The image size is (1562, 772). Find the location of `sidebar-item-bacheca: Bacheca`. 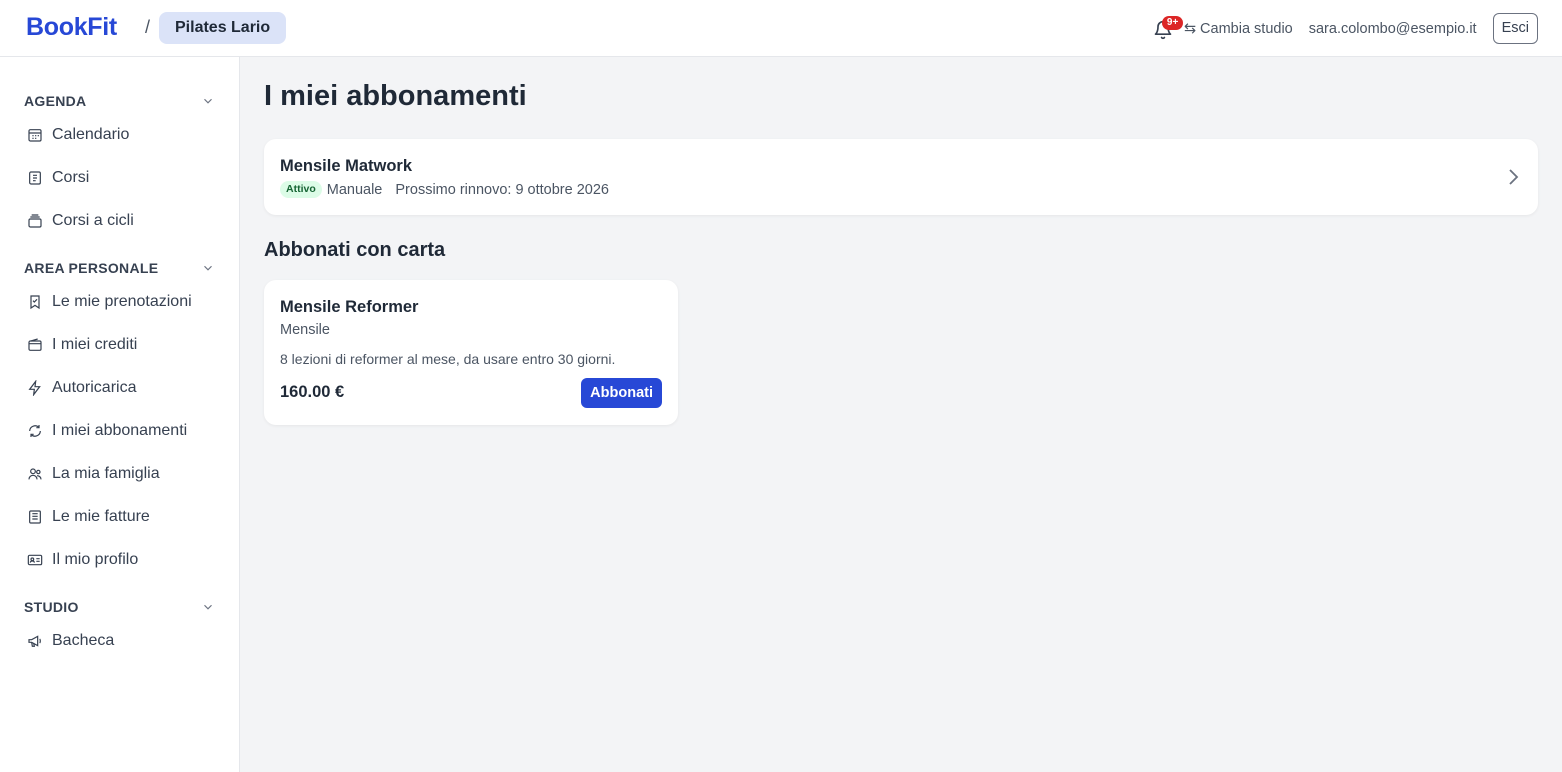

sidebar-item-bacheca: Bacheca is located at coordinates (119, 640).